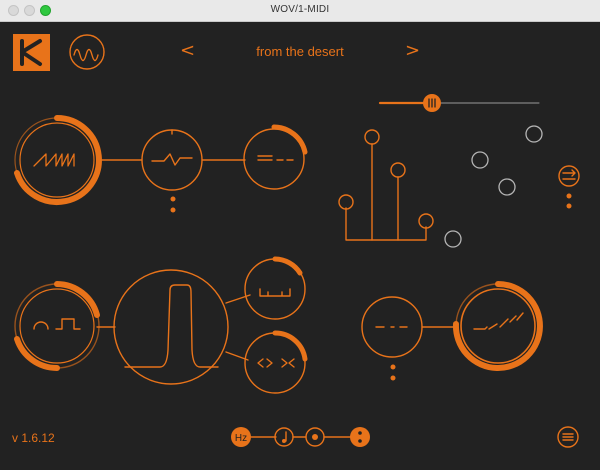  What do you see at coordinates (360, 437) in the screenshot?
I see `dots-icon` at bounding box center [360, 437].